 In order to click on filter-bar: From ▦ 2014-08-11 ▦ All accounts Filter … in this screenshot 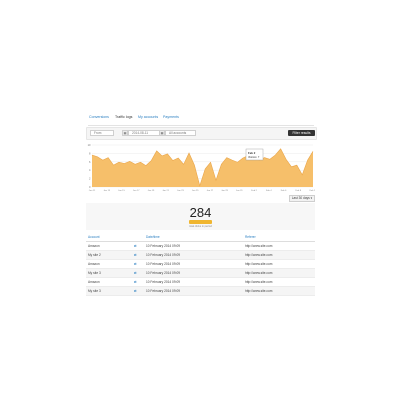, I will do `click(201, 133)`.